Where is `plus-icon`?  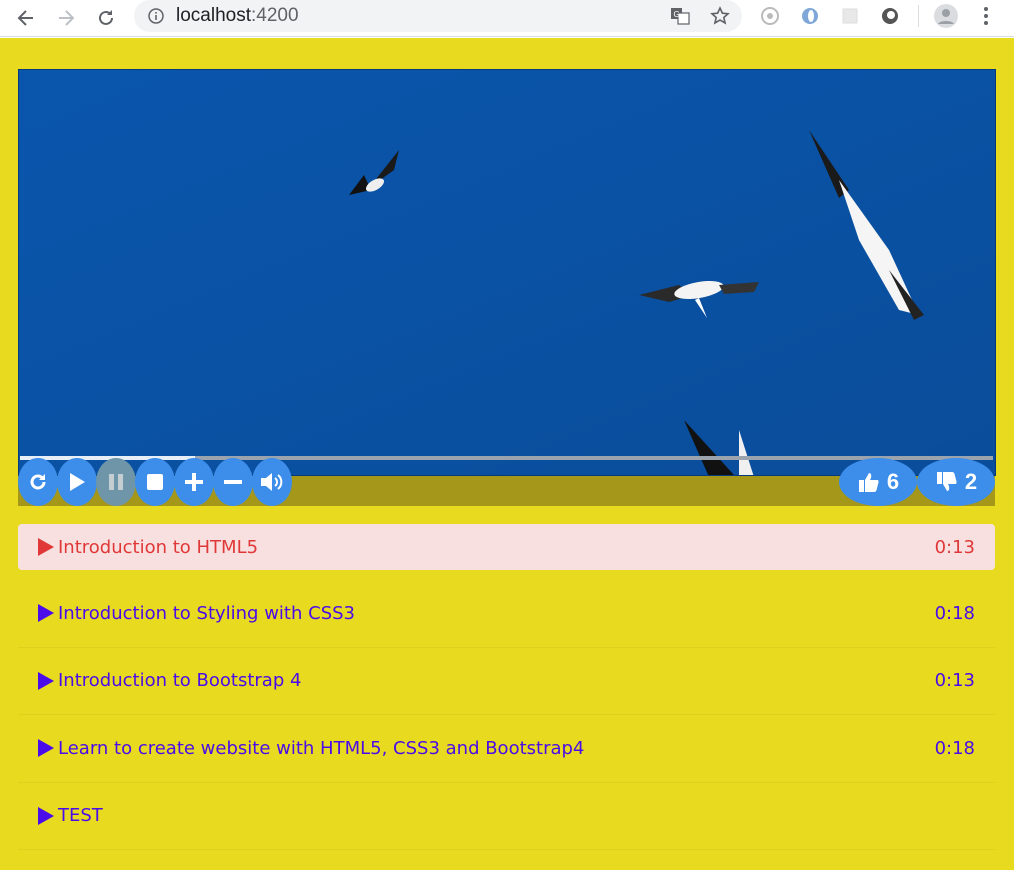
plus-icon is located at coordinates (194, 482).